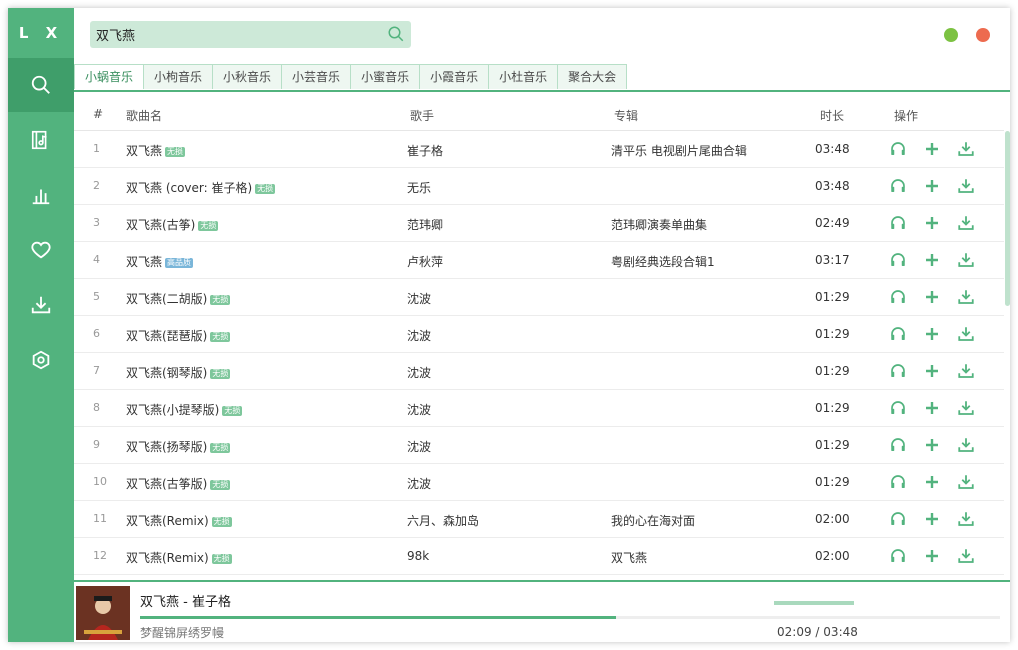 This screenshot has width=1018, height=650. Describe the element at coordinates (951, 35) in the screenshot. I see `minimize-button` at that location.